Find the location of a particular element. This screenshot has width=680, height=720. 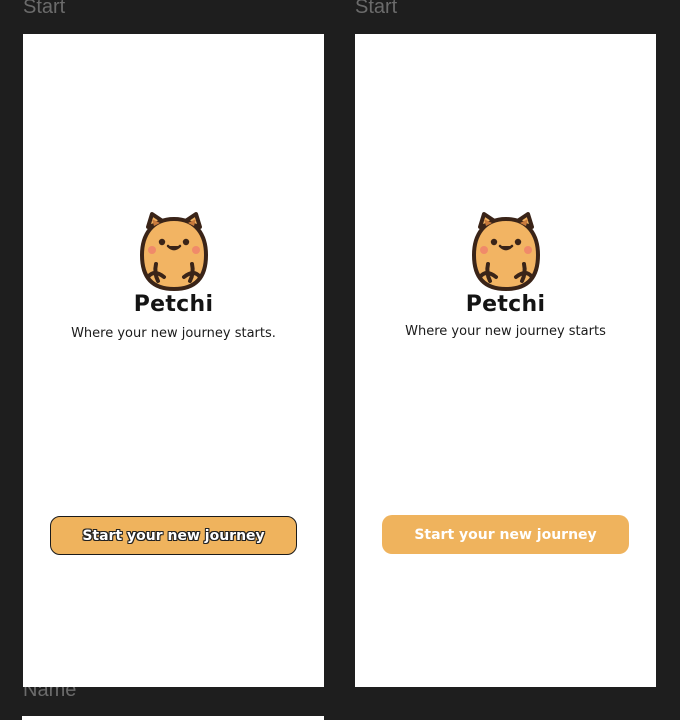

tagline: Where your new journey starts. is located at coordinates (173, 333).